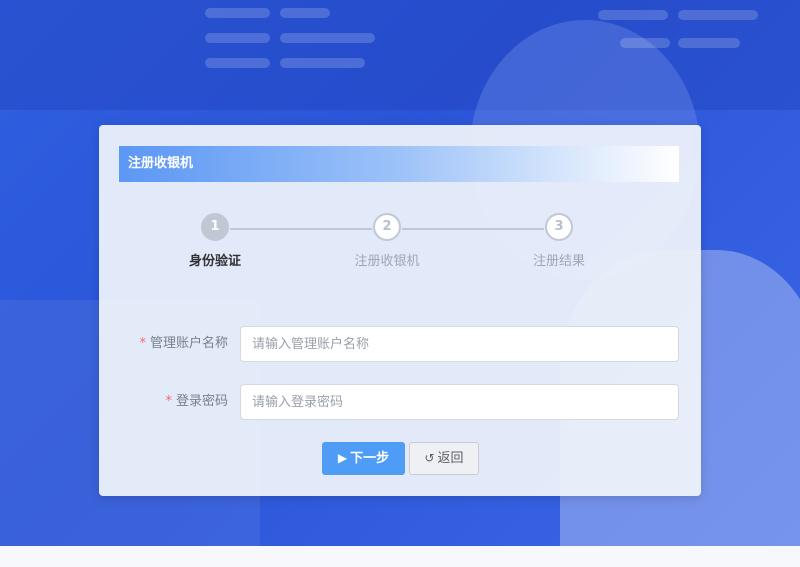 The height and width of the screenshot is (567, 800). What do you see at coordinates (429, 458) in the screenshot?
I see `refresh-icon: ↺` at bounding box center [429, 458].